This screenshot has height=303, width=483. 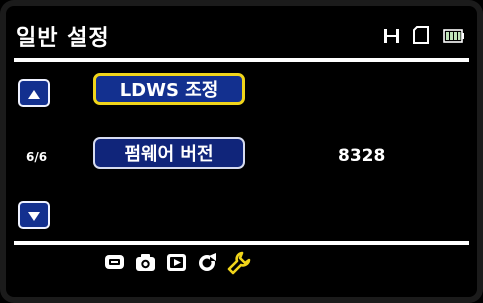 I want to click on tab-camera, so click(x=145, y=264).